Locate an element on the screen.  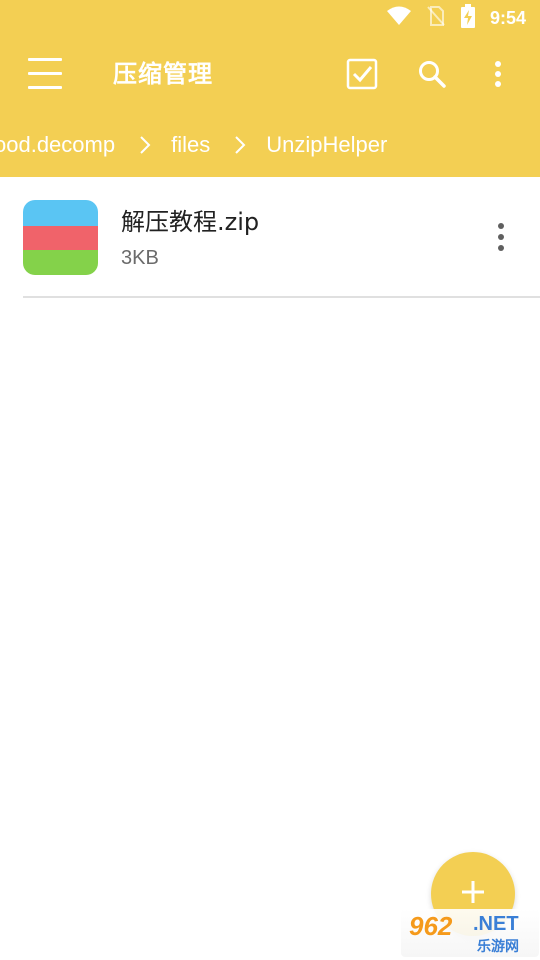
more-vert-icon is located at coordinates (498, 74).